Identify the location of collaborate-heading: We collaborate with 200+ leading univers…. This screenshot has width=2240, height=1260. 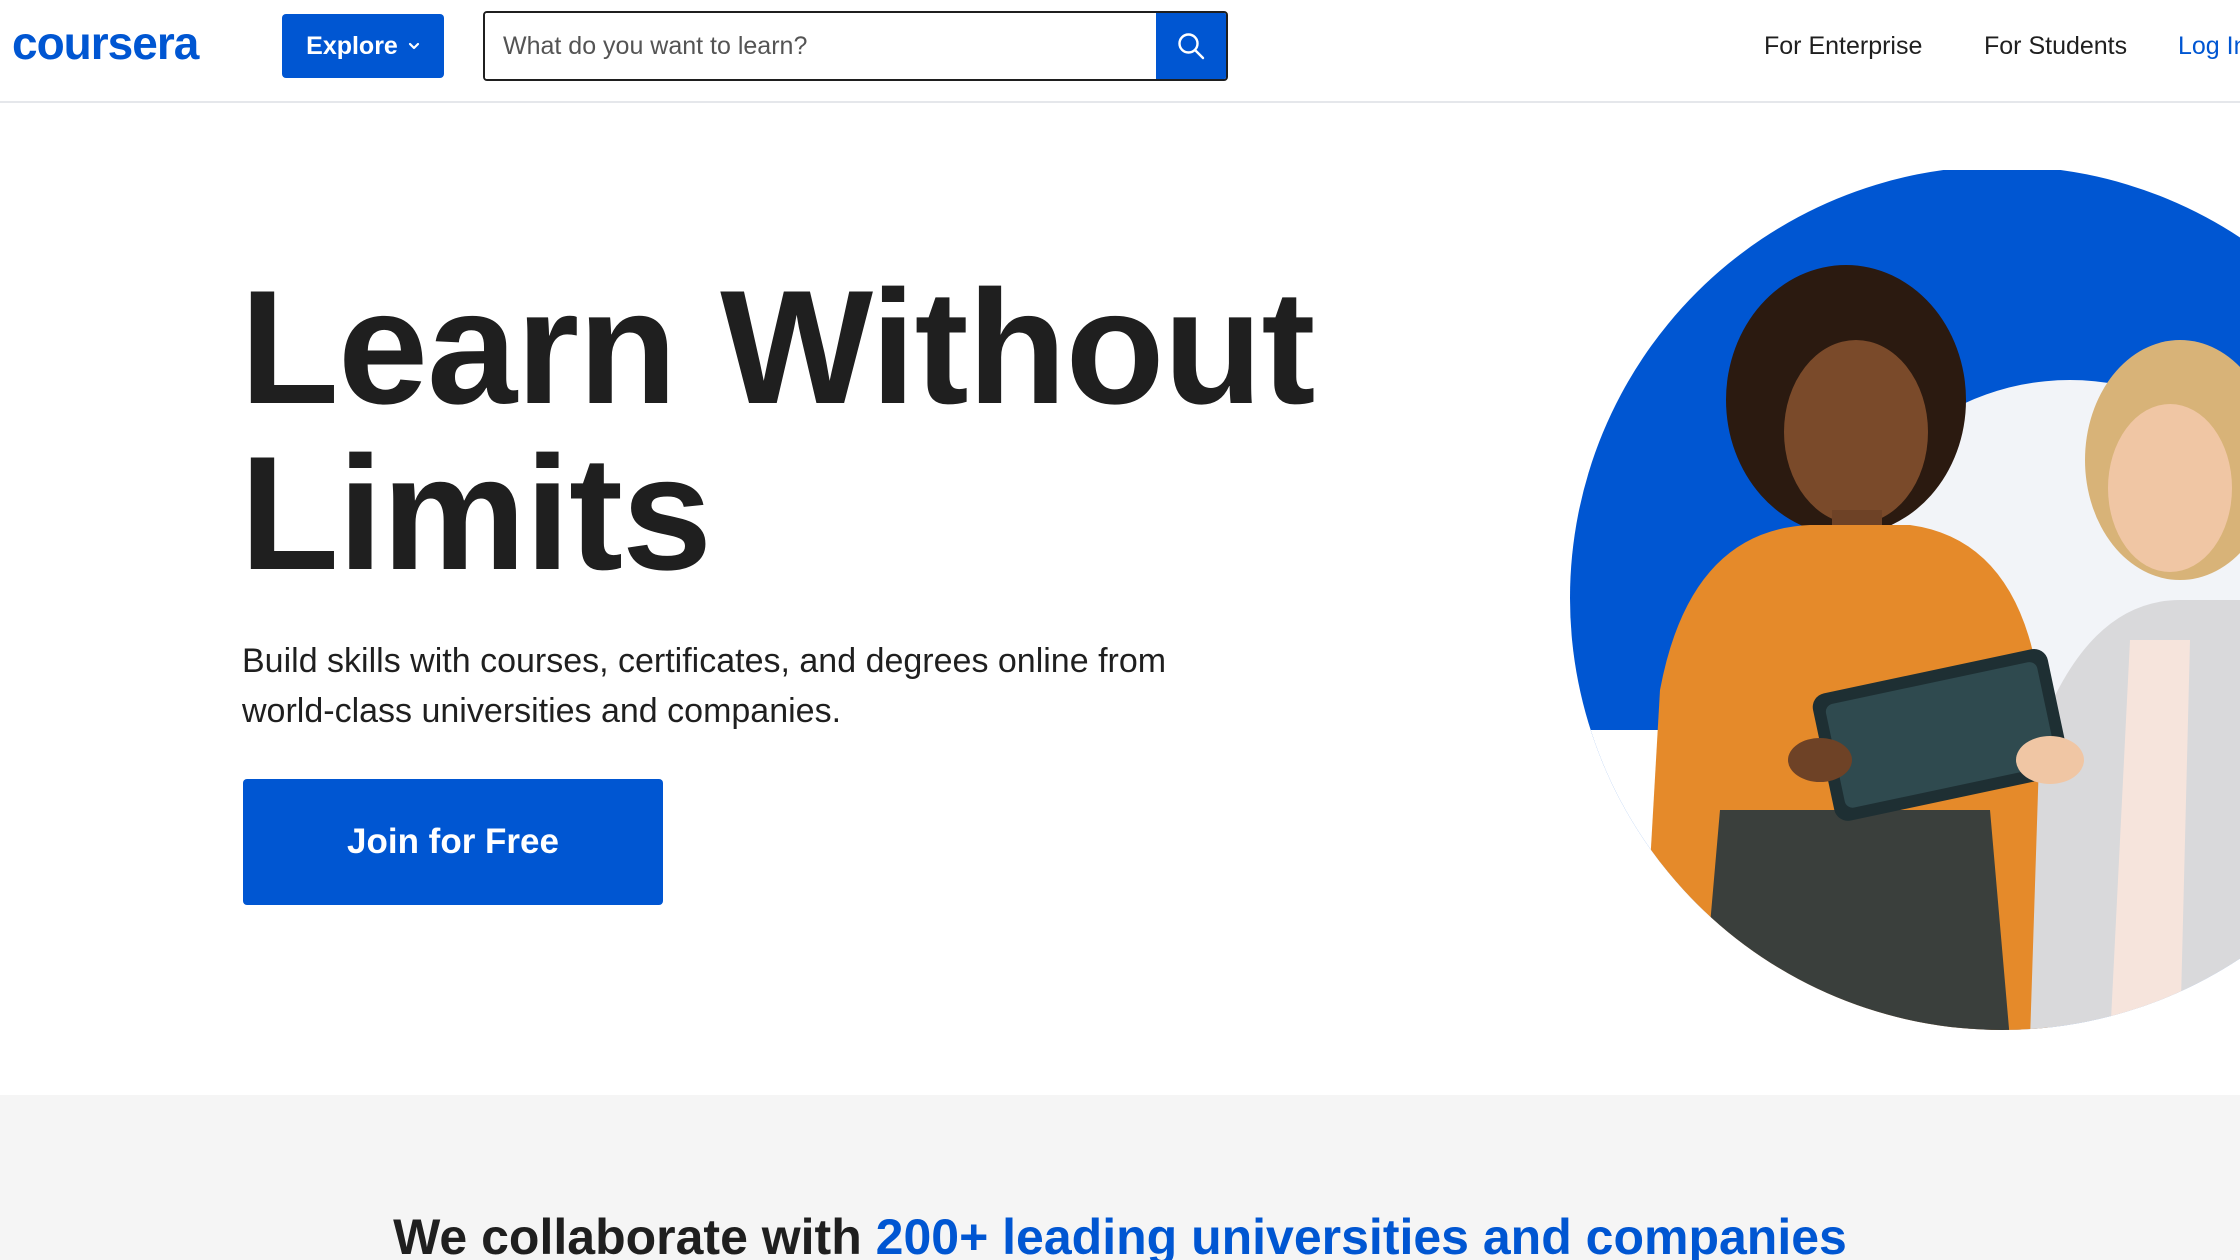
(1120, 1234).